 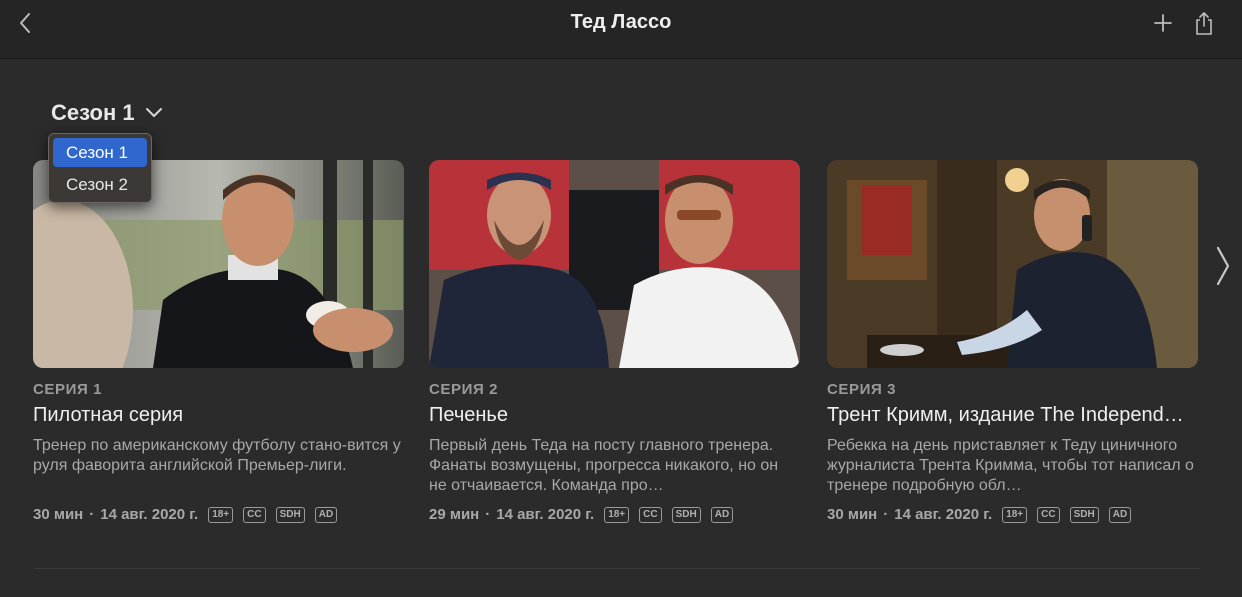 I want to click on episode-number: СЕРИЯ 3, so click(x=862, y=389).